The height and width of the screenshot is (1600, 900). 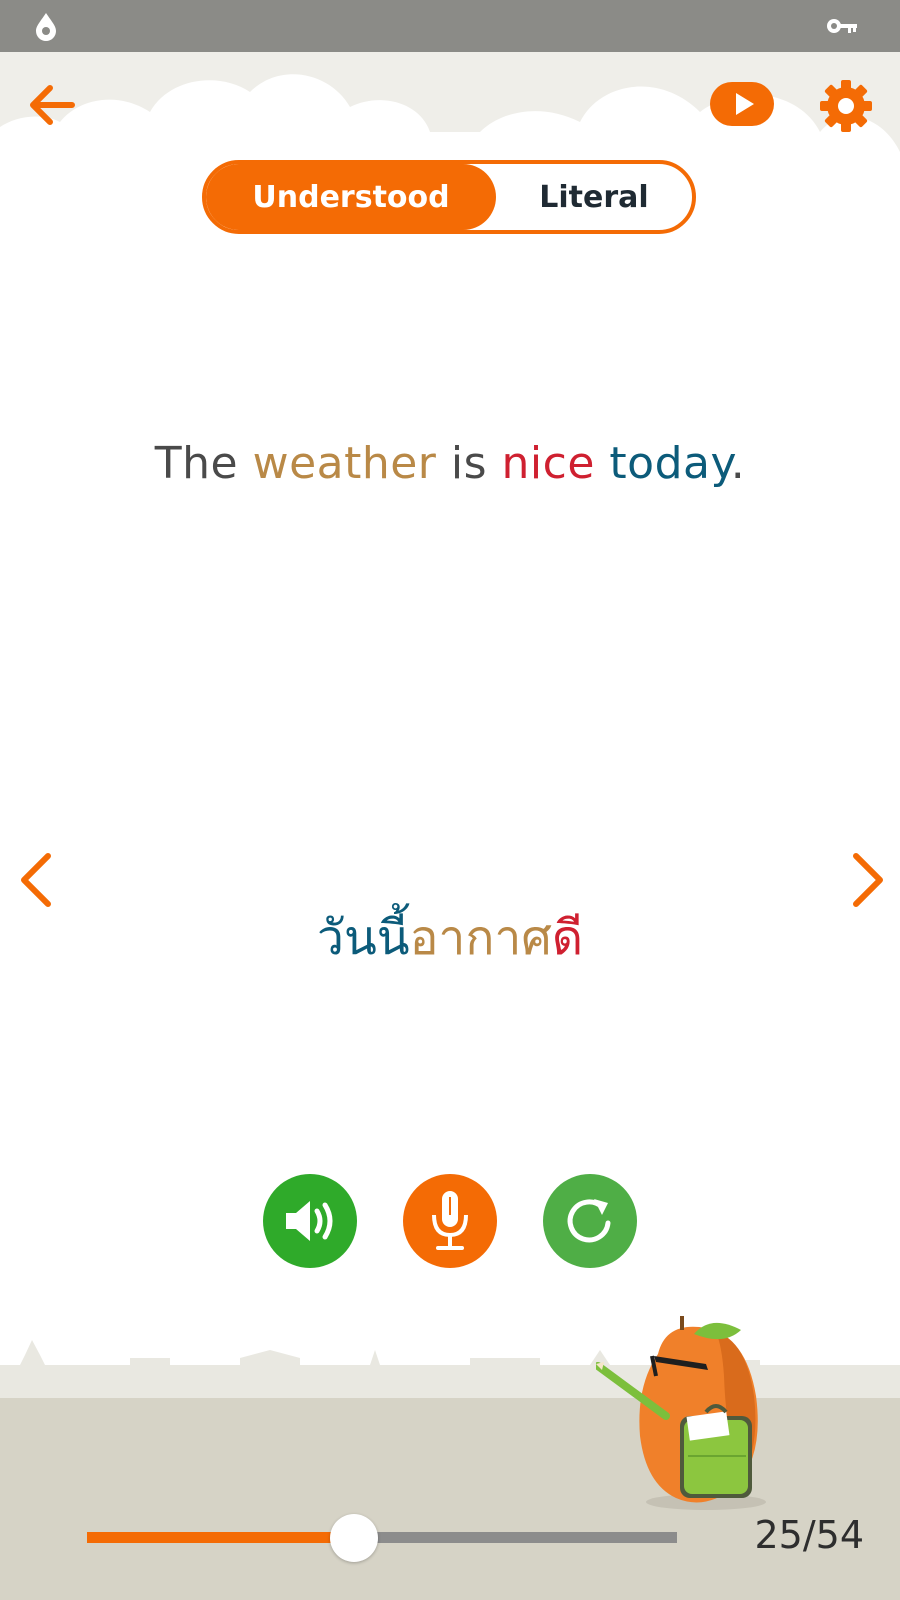 What do you see at coordinates (354, 1538) in the screenshot?
I see `progress-slider-thumb` at bounding box center [354, 1538].